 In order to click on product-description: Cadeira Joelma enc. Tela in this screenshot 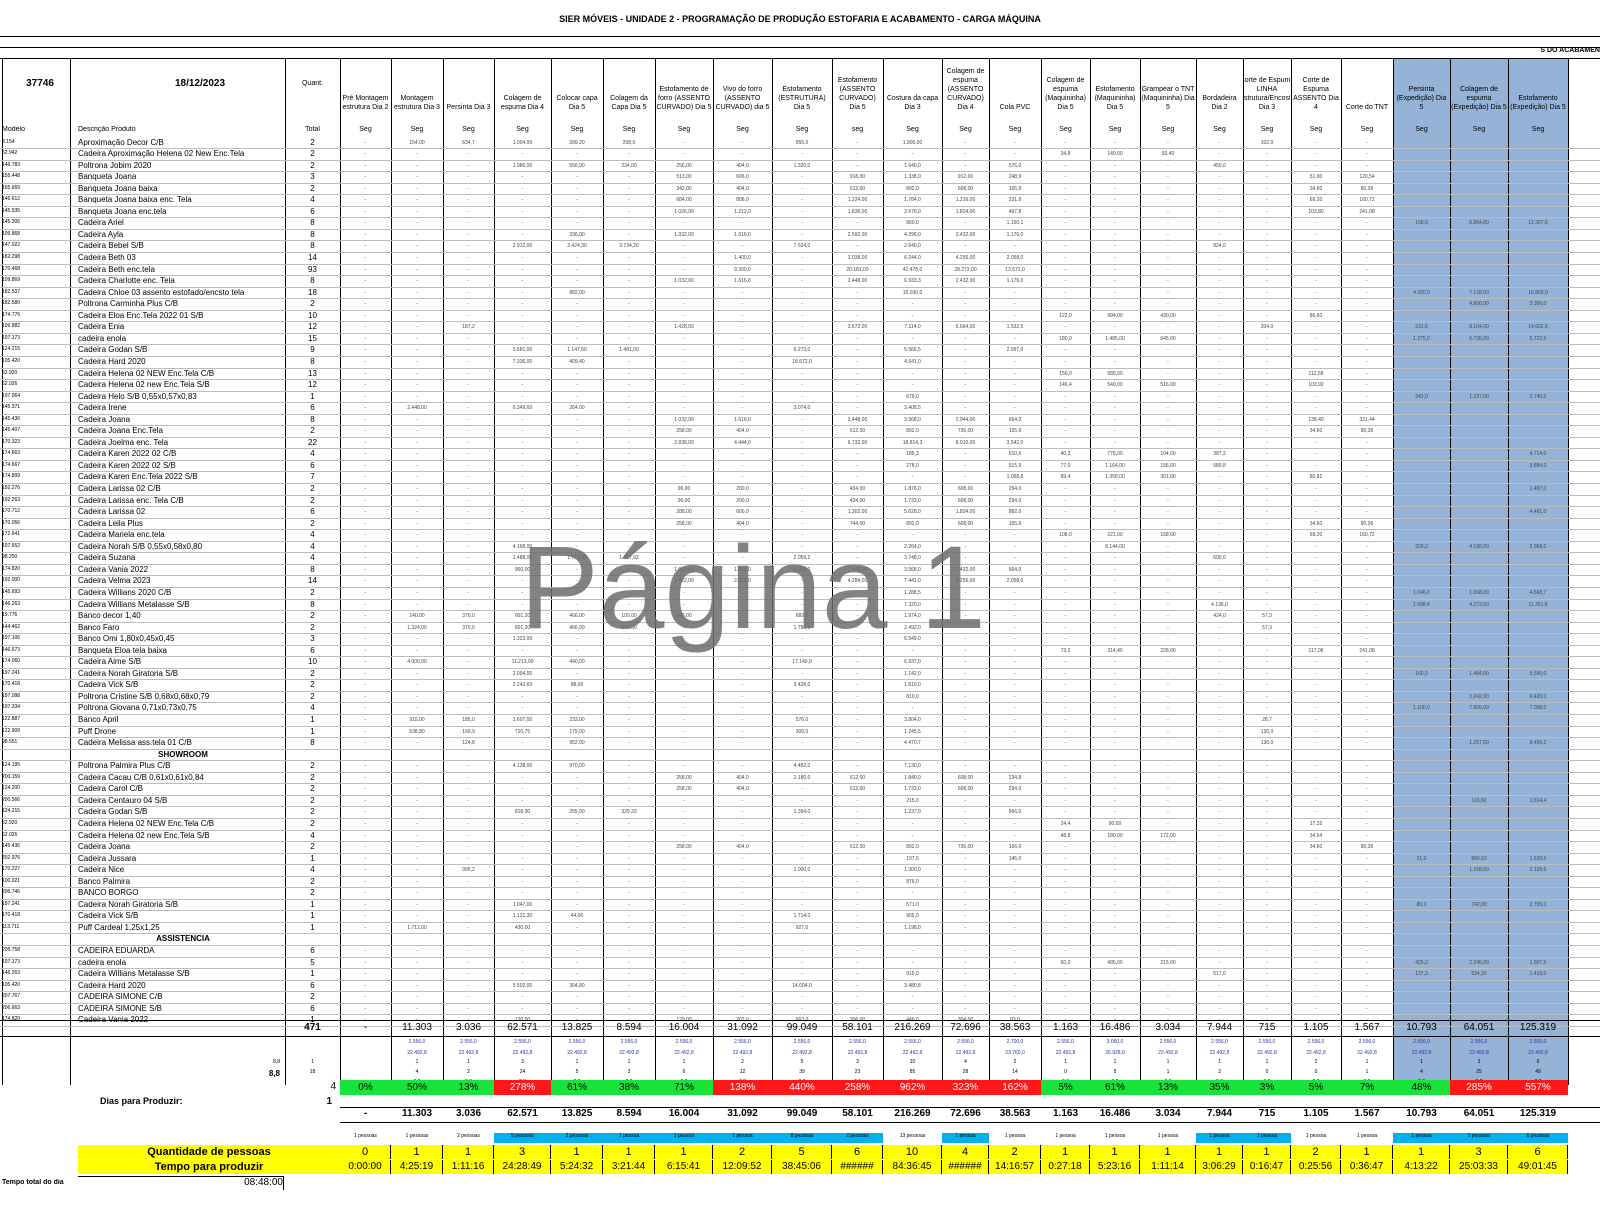, I will do `click(123, 442)`.